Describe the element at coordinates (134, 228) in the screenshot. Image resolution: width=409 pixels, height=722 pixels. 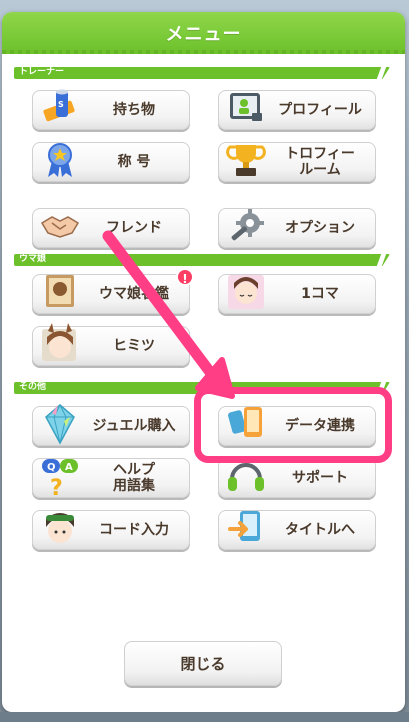
I see `friends-label: フレンド` at that location.